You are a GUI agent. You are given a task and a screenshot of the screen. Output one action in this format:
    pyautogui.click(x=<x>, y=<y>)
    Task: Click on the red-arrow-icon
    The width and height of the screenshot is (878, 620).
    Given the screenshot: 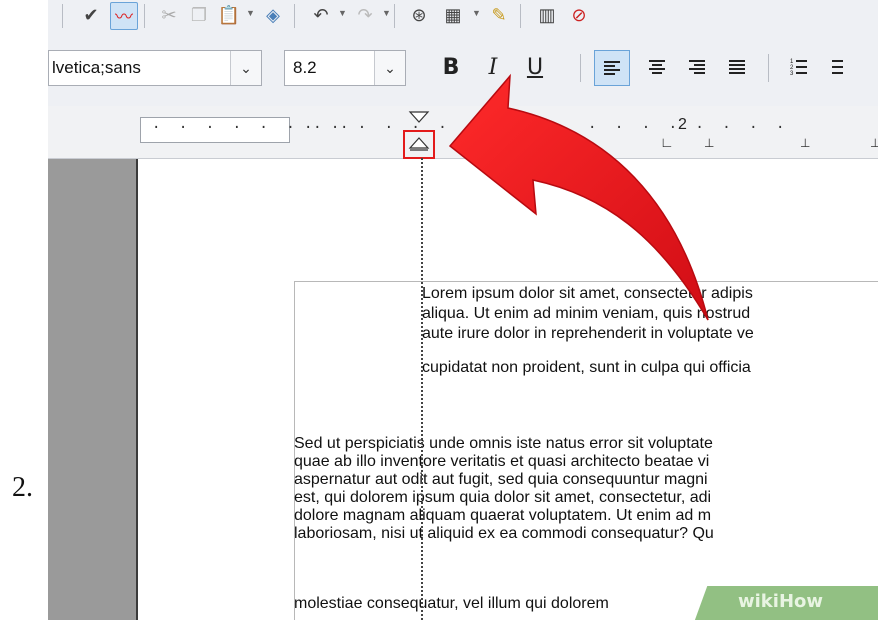 What is the action you would take?
    pyautogui.click(x=578, y=197)
    